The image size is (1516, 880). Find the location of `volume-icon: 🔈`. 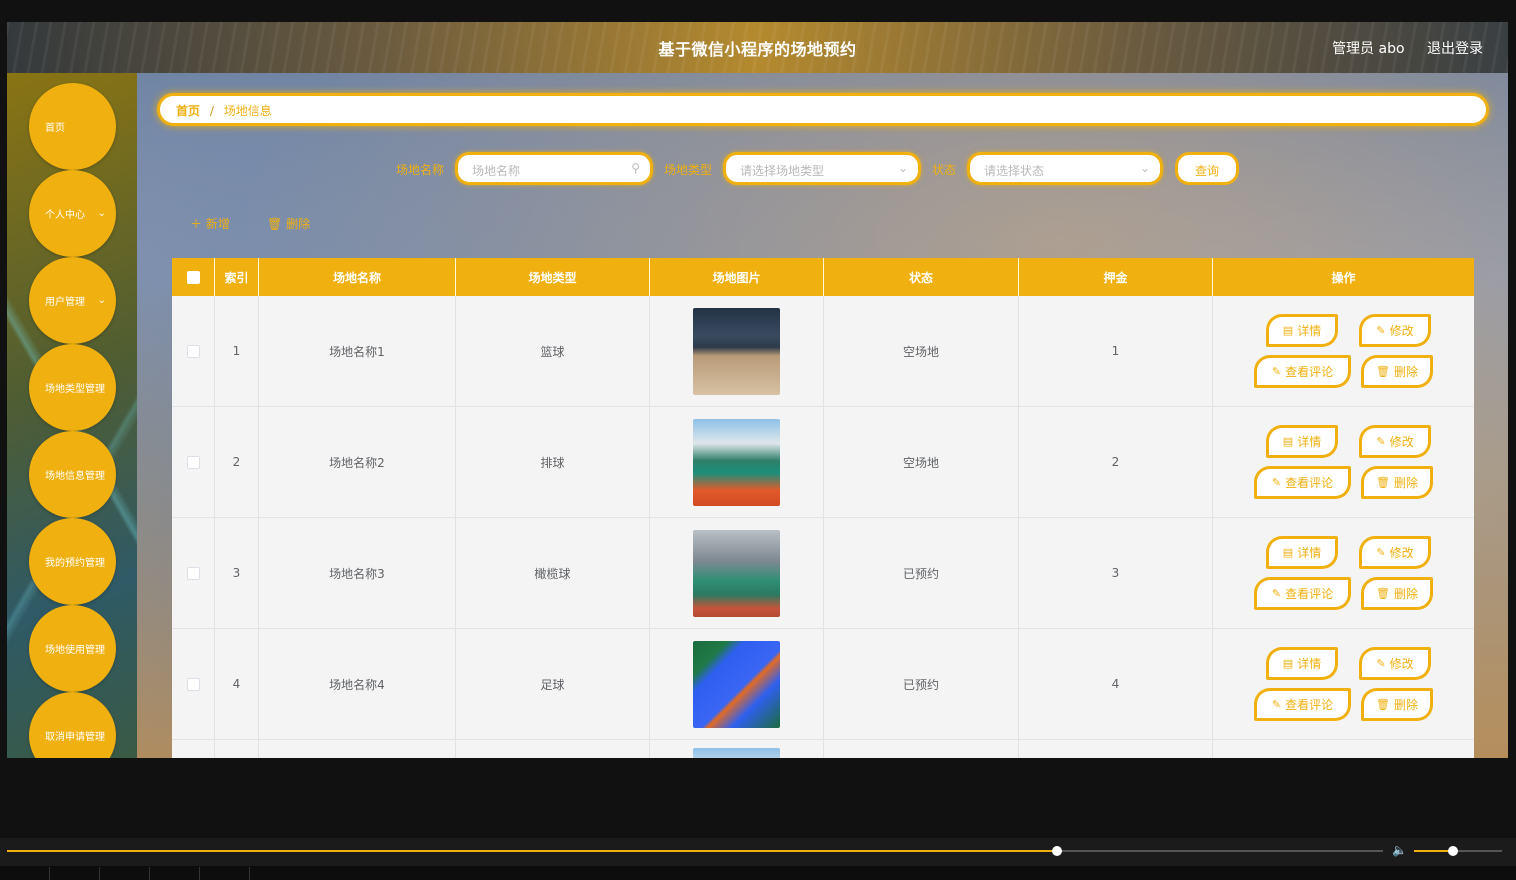

volume-icon: 🔈 is located at coordinates (1399, 850).